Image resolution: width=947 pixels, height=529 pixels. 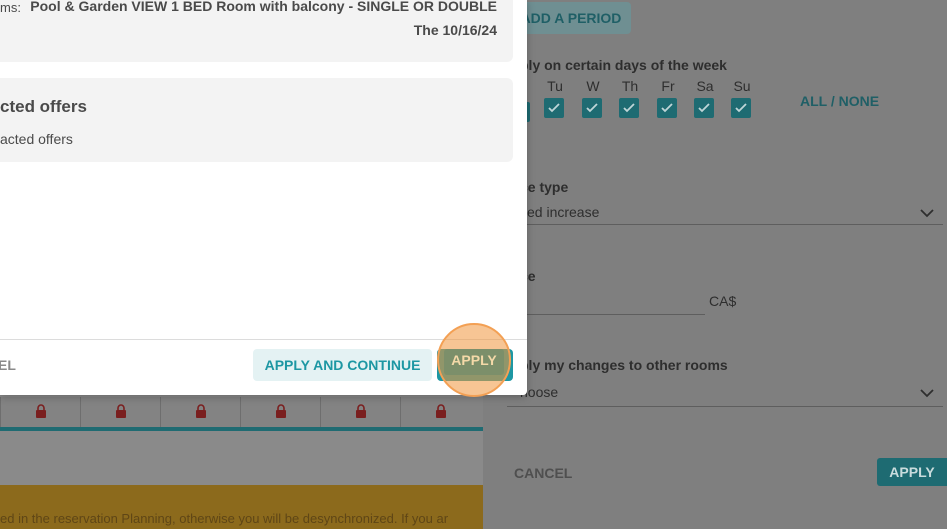 I want to click on other-rooms-label: ply my changes to other rooms, so click(x=624, y=365).